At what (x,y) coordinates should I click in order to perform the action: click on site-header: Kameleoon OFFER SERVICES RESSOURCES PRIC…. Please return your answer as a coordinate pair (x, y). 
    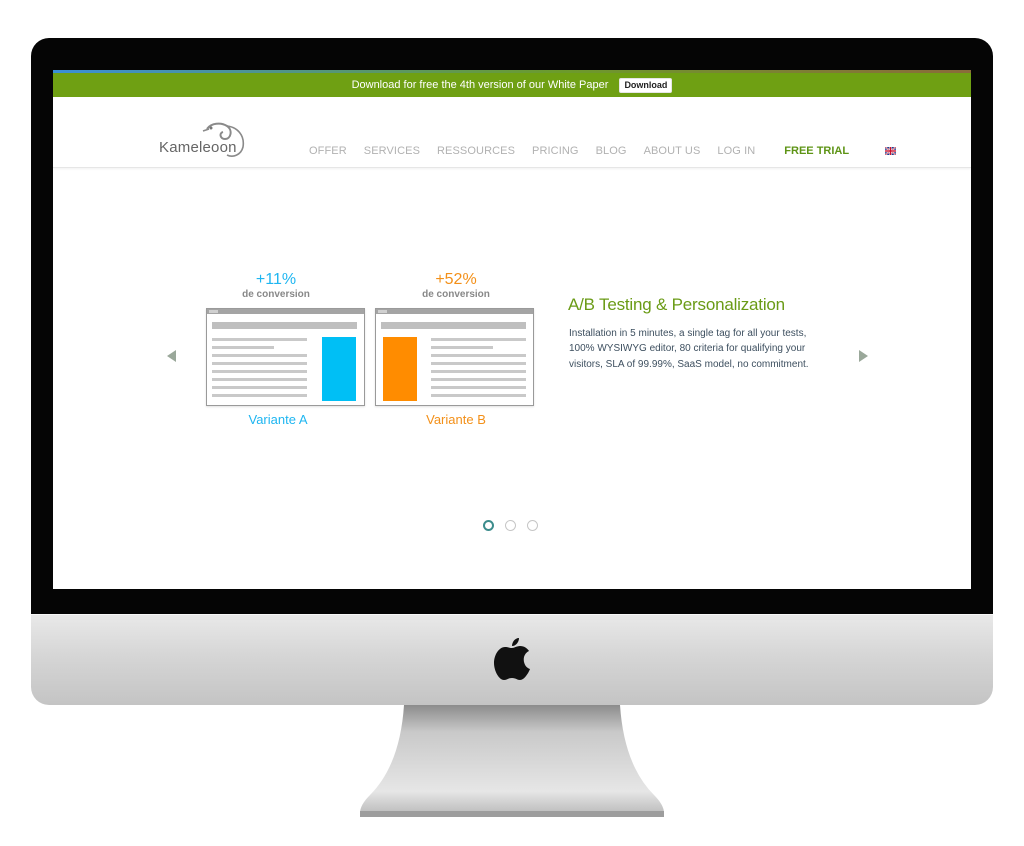
    Looking at the image, I should click on (512, 132).